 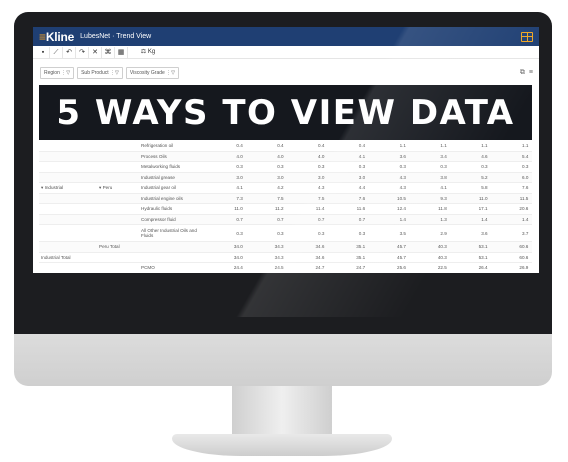 What do you see at coordinates (401, 198) in the screenshot?
I see `table-cell: 10.5` at bounding box center [401, 198].